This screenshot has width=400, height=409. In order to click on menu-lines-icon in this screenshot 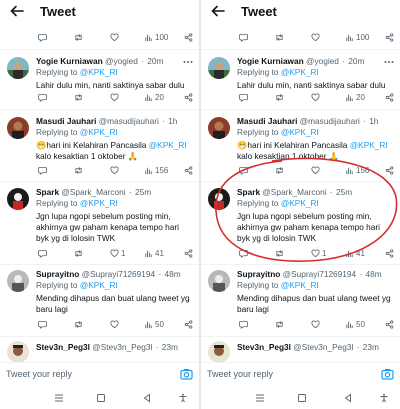, I will do `click(59, 398)`.